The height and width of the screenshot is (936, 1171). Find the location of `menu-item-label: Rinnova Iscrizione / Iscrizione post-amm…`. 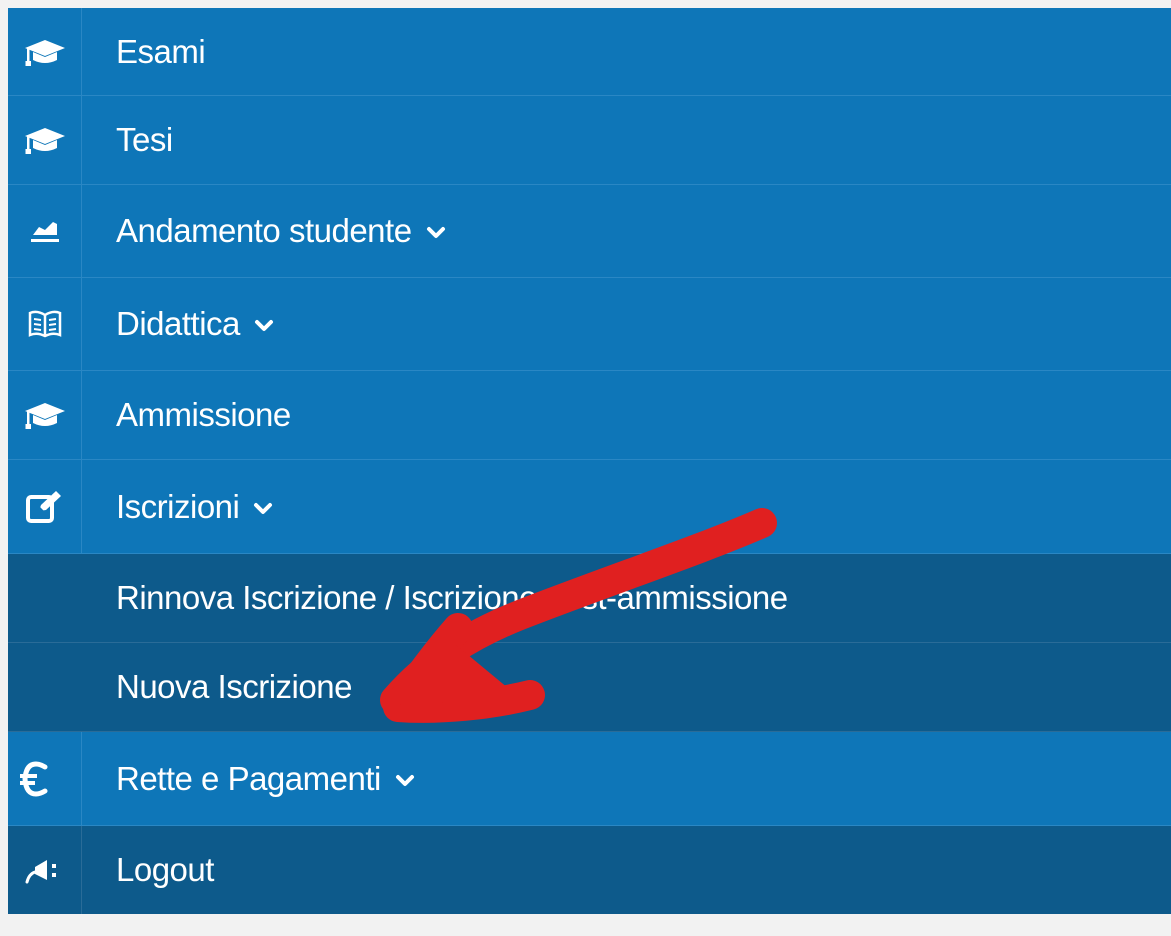

menu-item-label: Rinnova Iscrizione / Iscrizione post-amm… is located at coordinates (452, 597).